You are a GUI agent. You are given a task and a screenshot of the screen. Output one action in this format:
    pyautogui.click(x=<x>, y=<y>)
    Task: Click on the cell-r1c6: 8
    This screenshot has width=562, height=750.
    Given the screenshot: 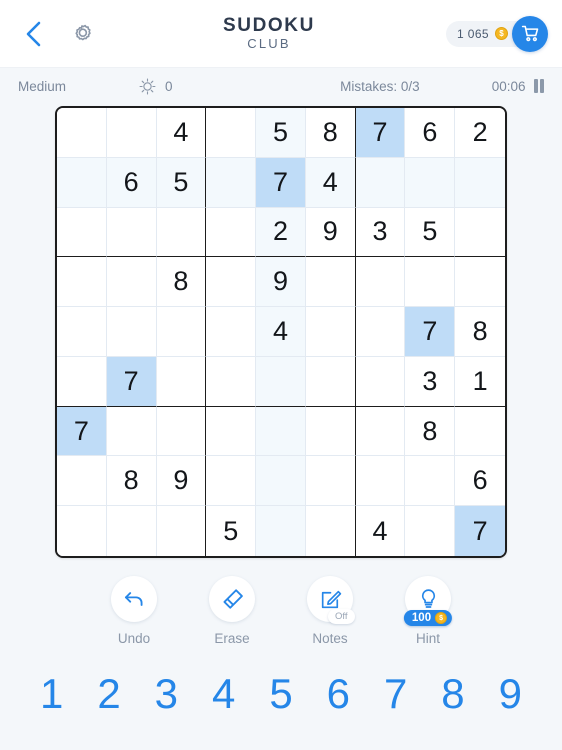 What is the action you would take?
    pyautogui.click(x=330, y=133)
    